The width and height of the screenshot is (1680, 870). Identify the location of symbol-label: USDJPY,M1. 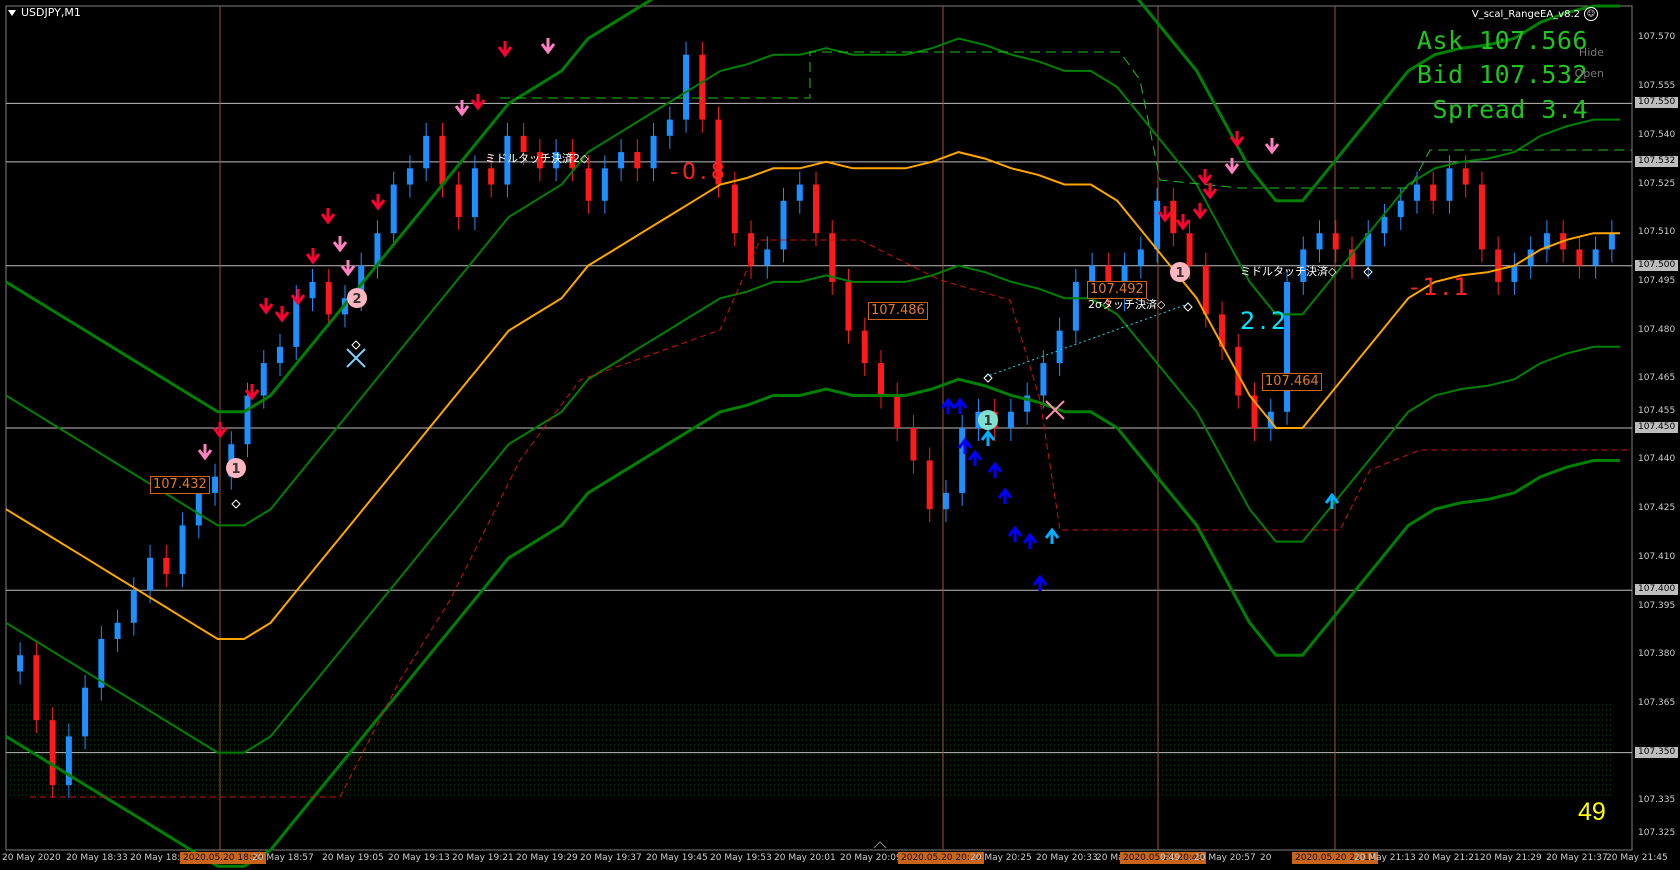
(44, 12).